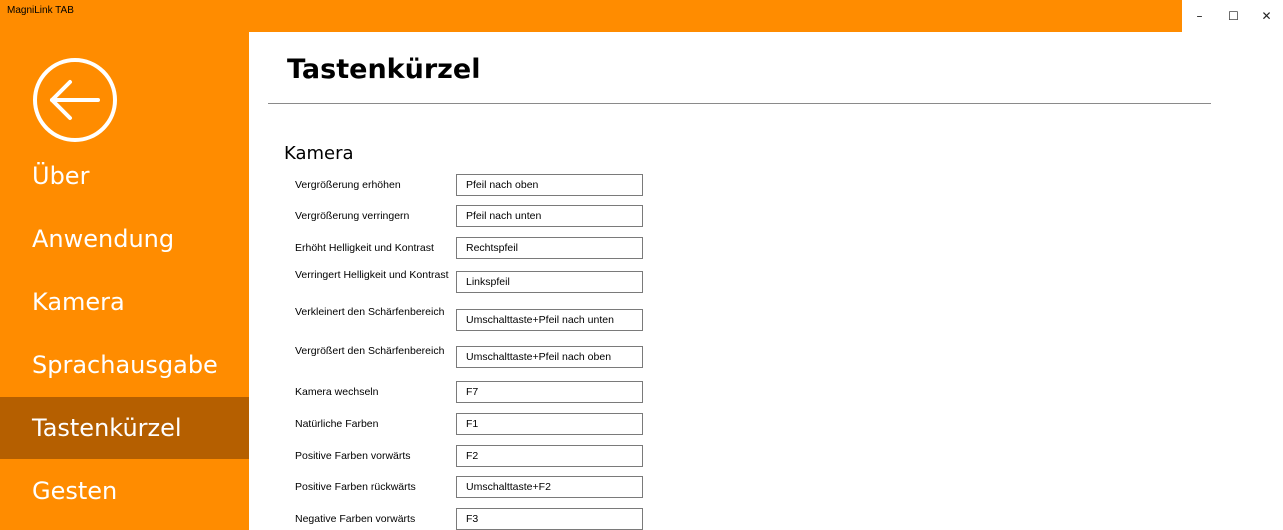 This screenshot has height=530, width=1283. What do you see at coordinates (372, 275) in the screenshot?
I see `shortcut-label: Verringert Helligkeit und Kontrast` at bounding box center [372, 275].